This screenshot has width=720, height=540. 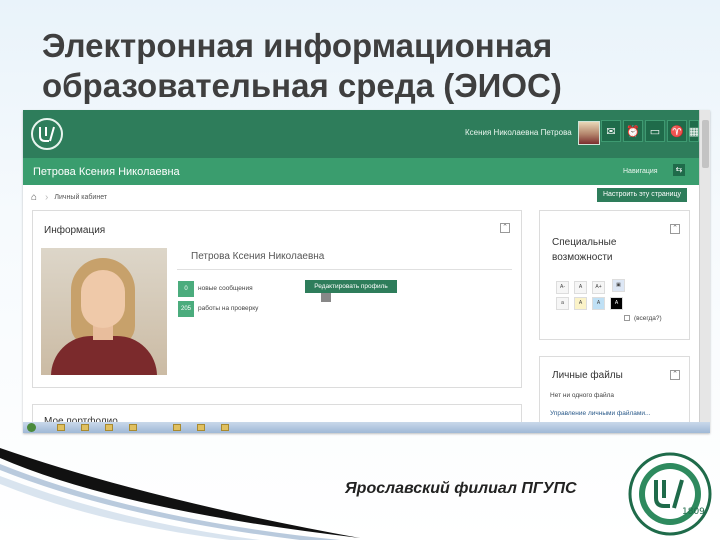 I want to click on no-files-text: Нет ни одного файла, so click(x=582, y=395).